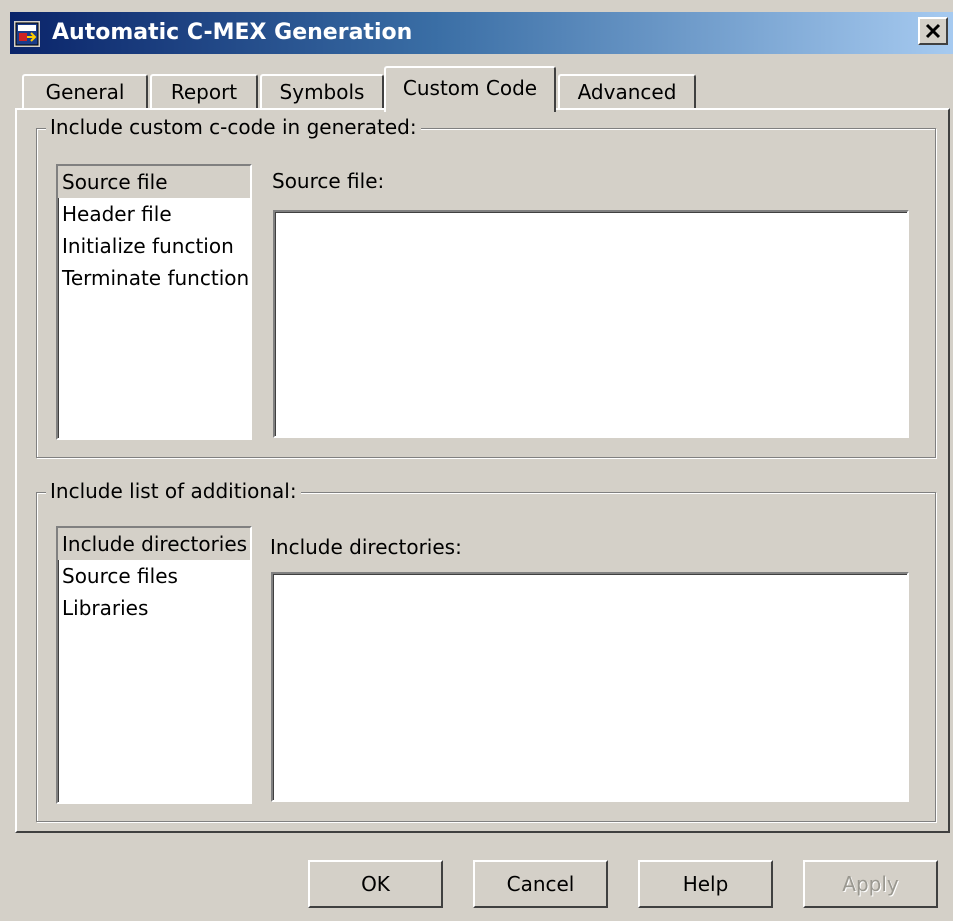 This screenshot has height=921, width=953. What do you see at coordinates (232, 32) in the screenshot?
I see `window-title: Automatic C-MEX Generation` at bounding box center [232, 32].